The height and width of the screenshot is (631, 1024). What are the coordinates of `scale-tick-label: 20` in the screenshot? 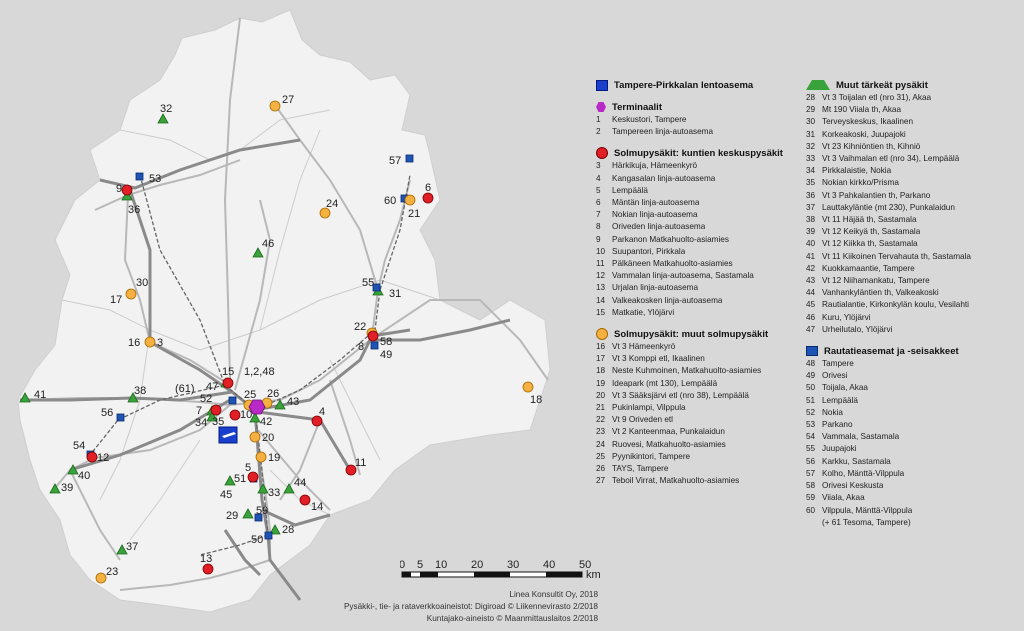 It's located at (477, 565).